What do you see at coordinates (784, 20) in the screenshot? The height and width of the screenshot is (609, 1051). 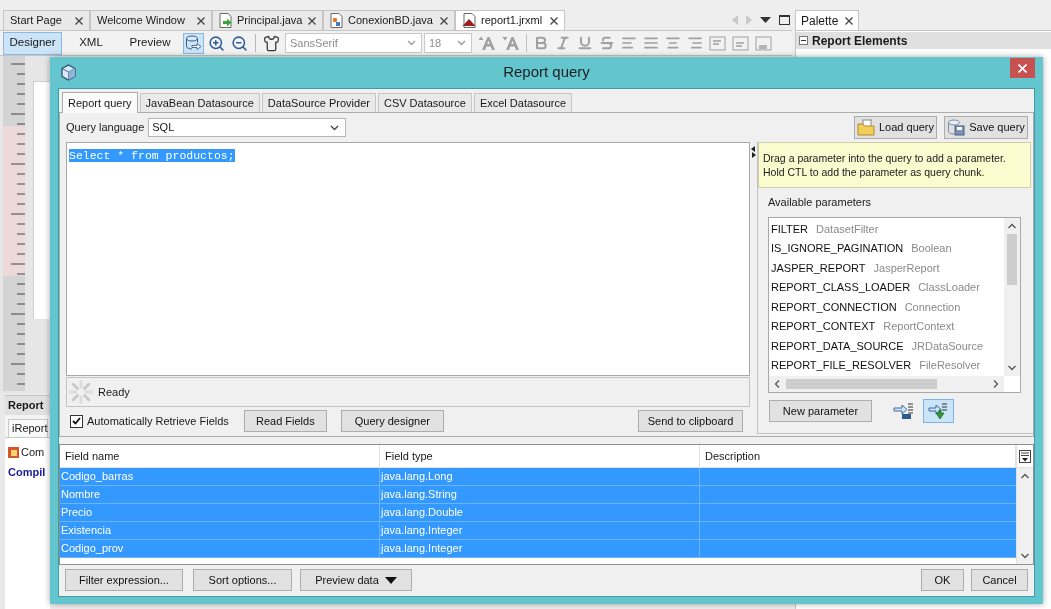 I see `maximize-icon` at bounding box center [784, 20].